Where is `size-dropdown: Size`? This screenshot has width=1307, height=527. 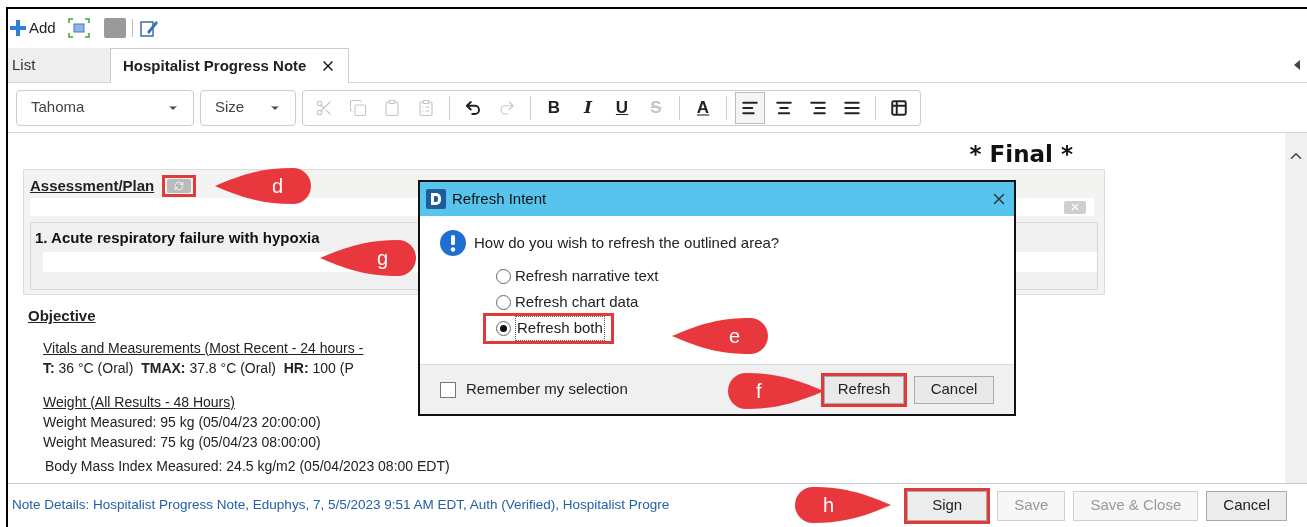
size-dropdown: Size is located at coordinates (248, 107).